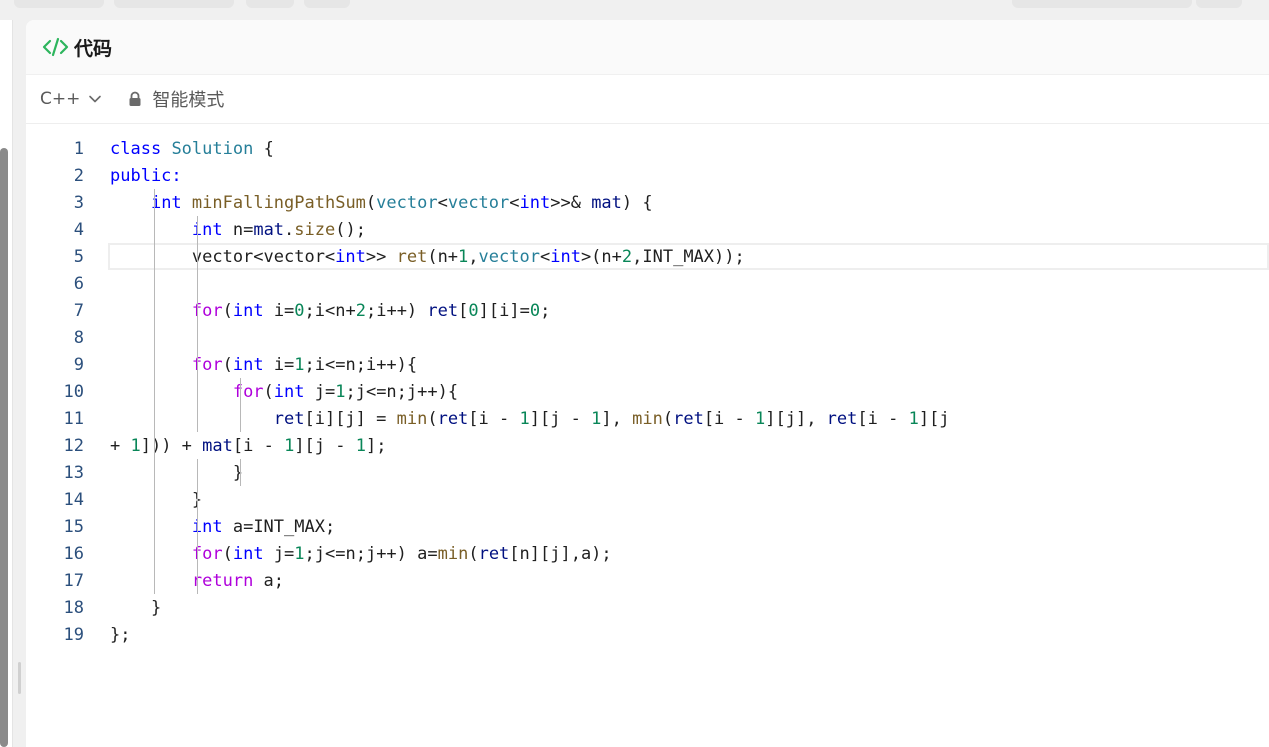  Describe the element at coordinates (647, 634) in the screenshot. I see `code-line: 19};` at that location.